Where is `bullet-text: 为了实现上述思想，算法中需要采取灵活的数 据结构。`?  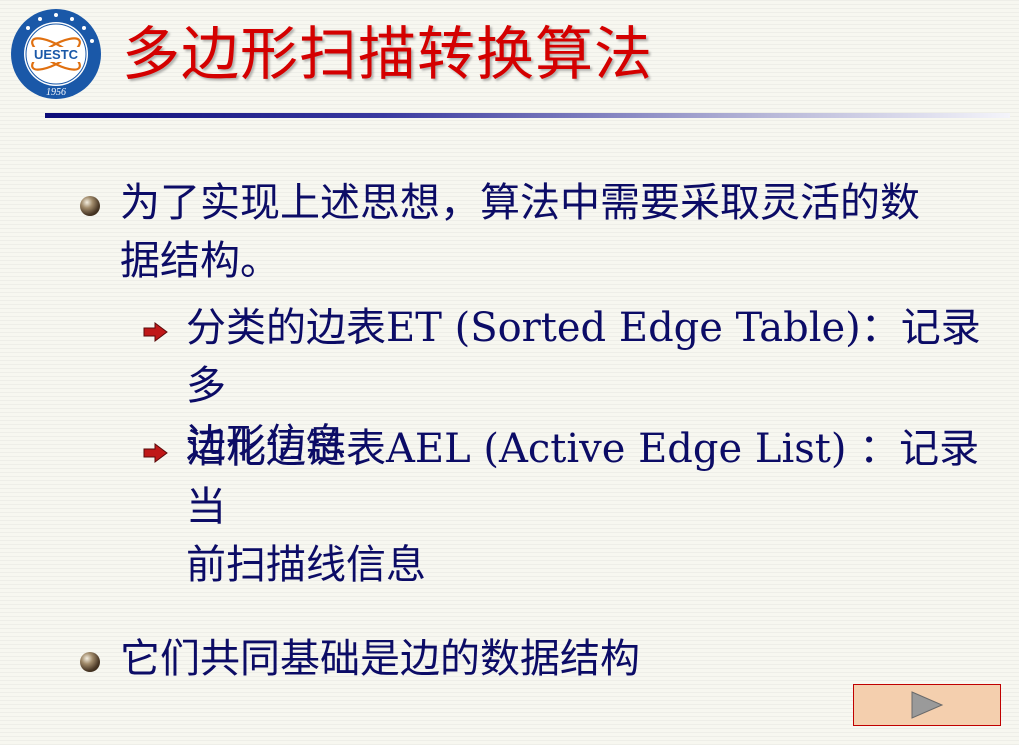
bullet-text: 为了实现上述思想，算法中需要采取灵活的数 据结构。 is located at coordinates (520, 232).